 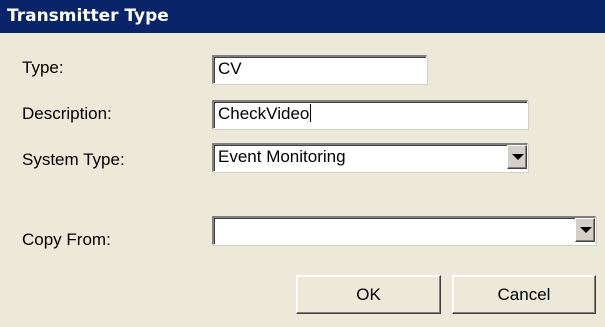 I want to click on window-title: Transmitter Type, so click(x=302, y=16).